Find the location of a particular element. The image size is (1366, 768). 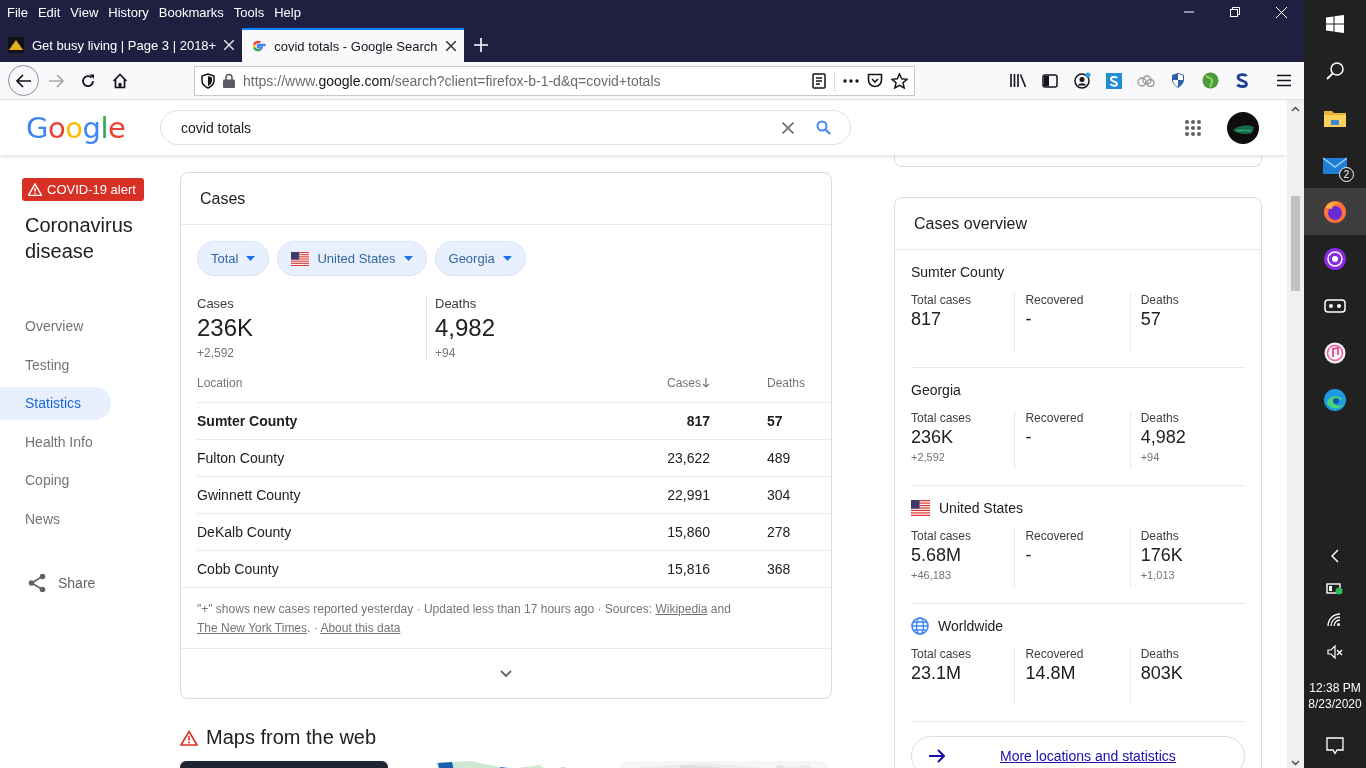

filter-chip: Total is located at coordinates (233, 258).